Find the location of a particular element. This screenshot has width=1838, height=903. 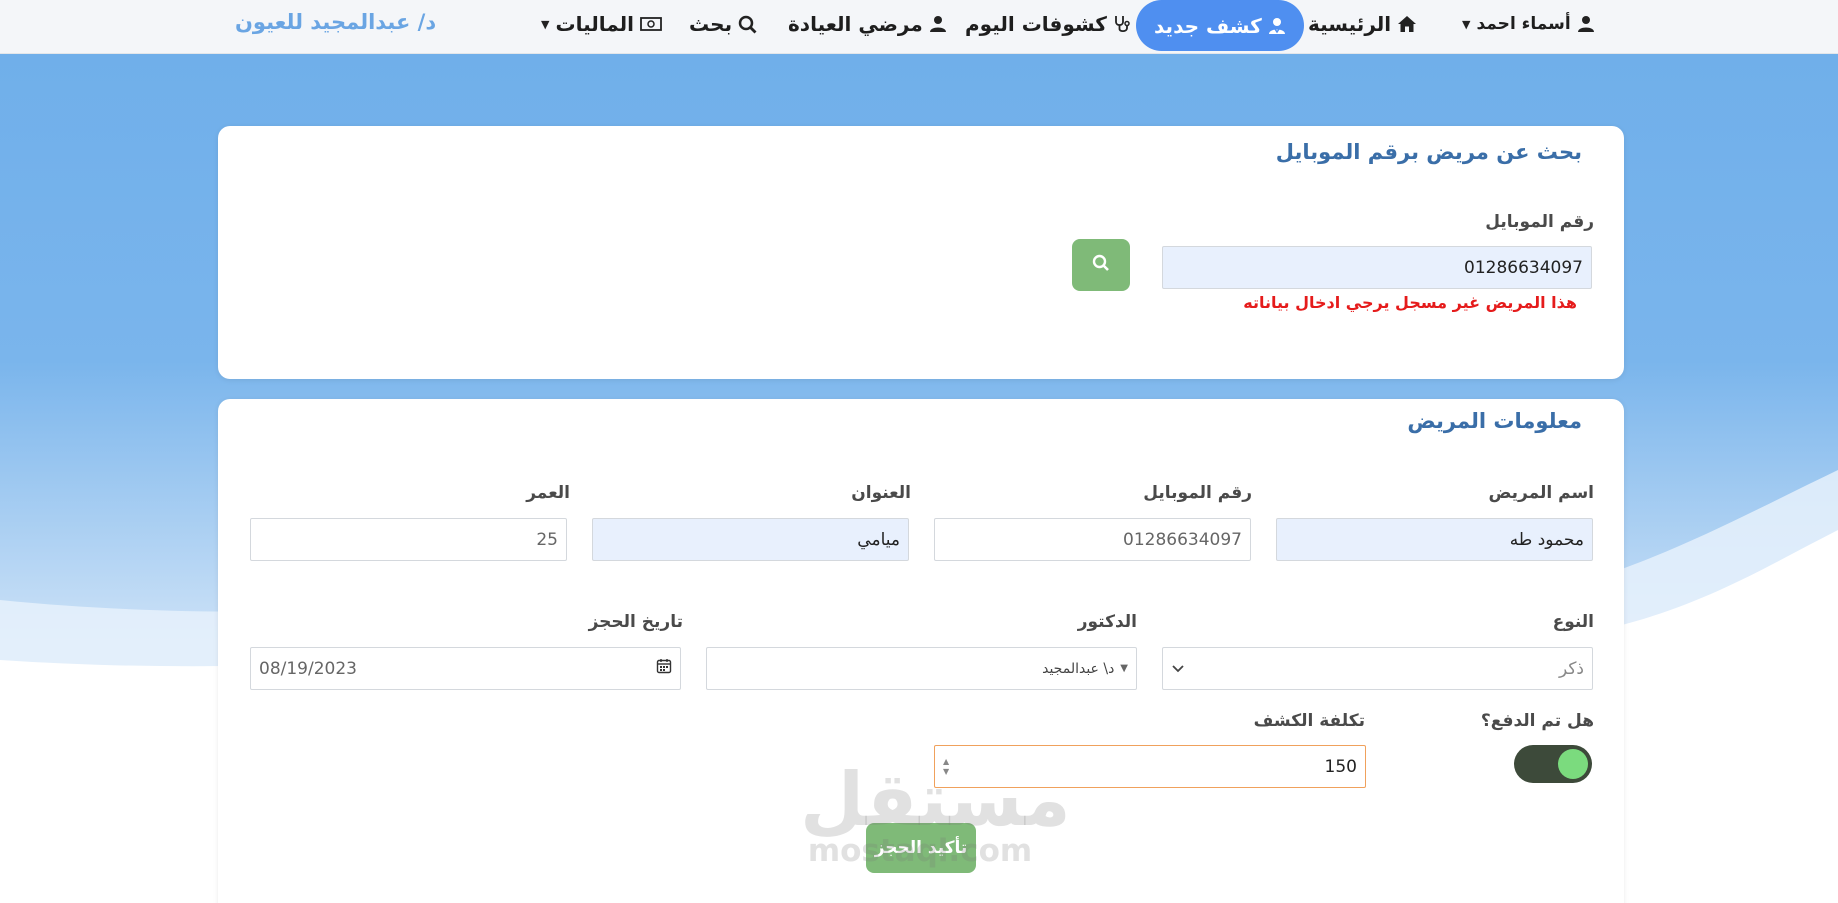

toggle-knob is located at coordinates (1573, 764).